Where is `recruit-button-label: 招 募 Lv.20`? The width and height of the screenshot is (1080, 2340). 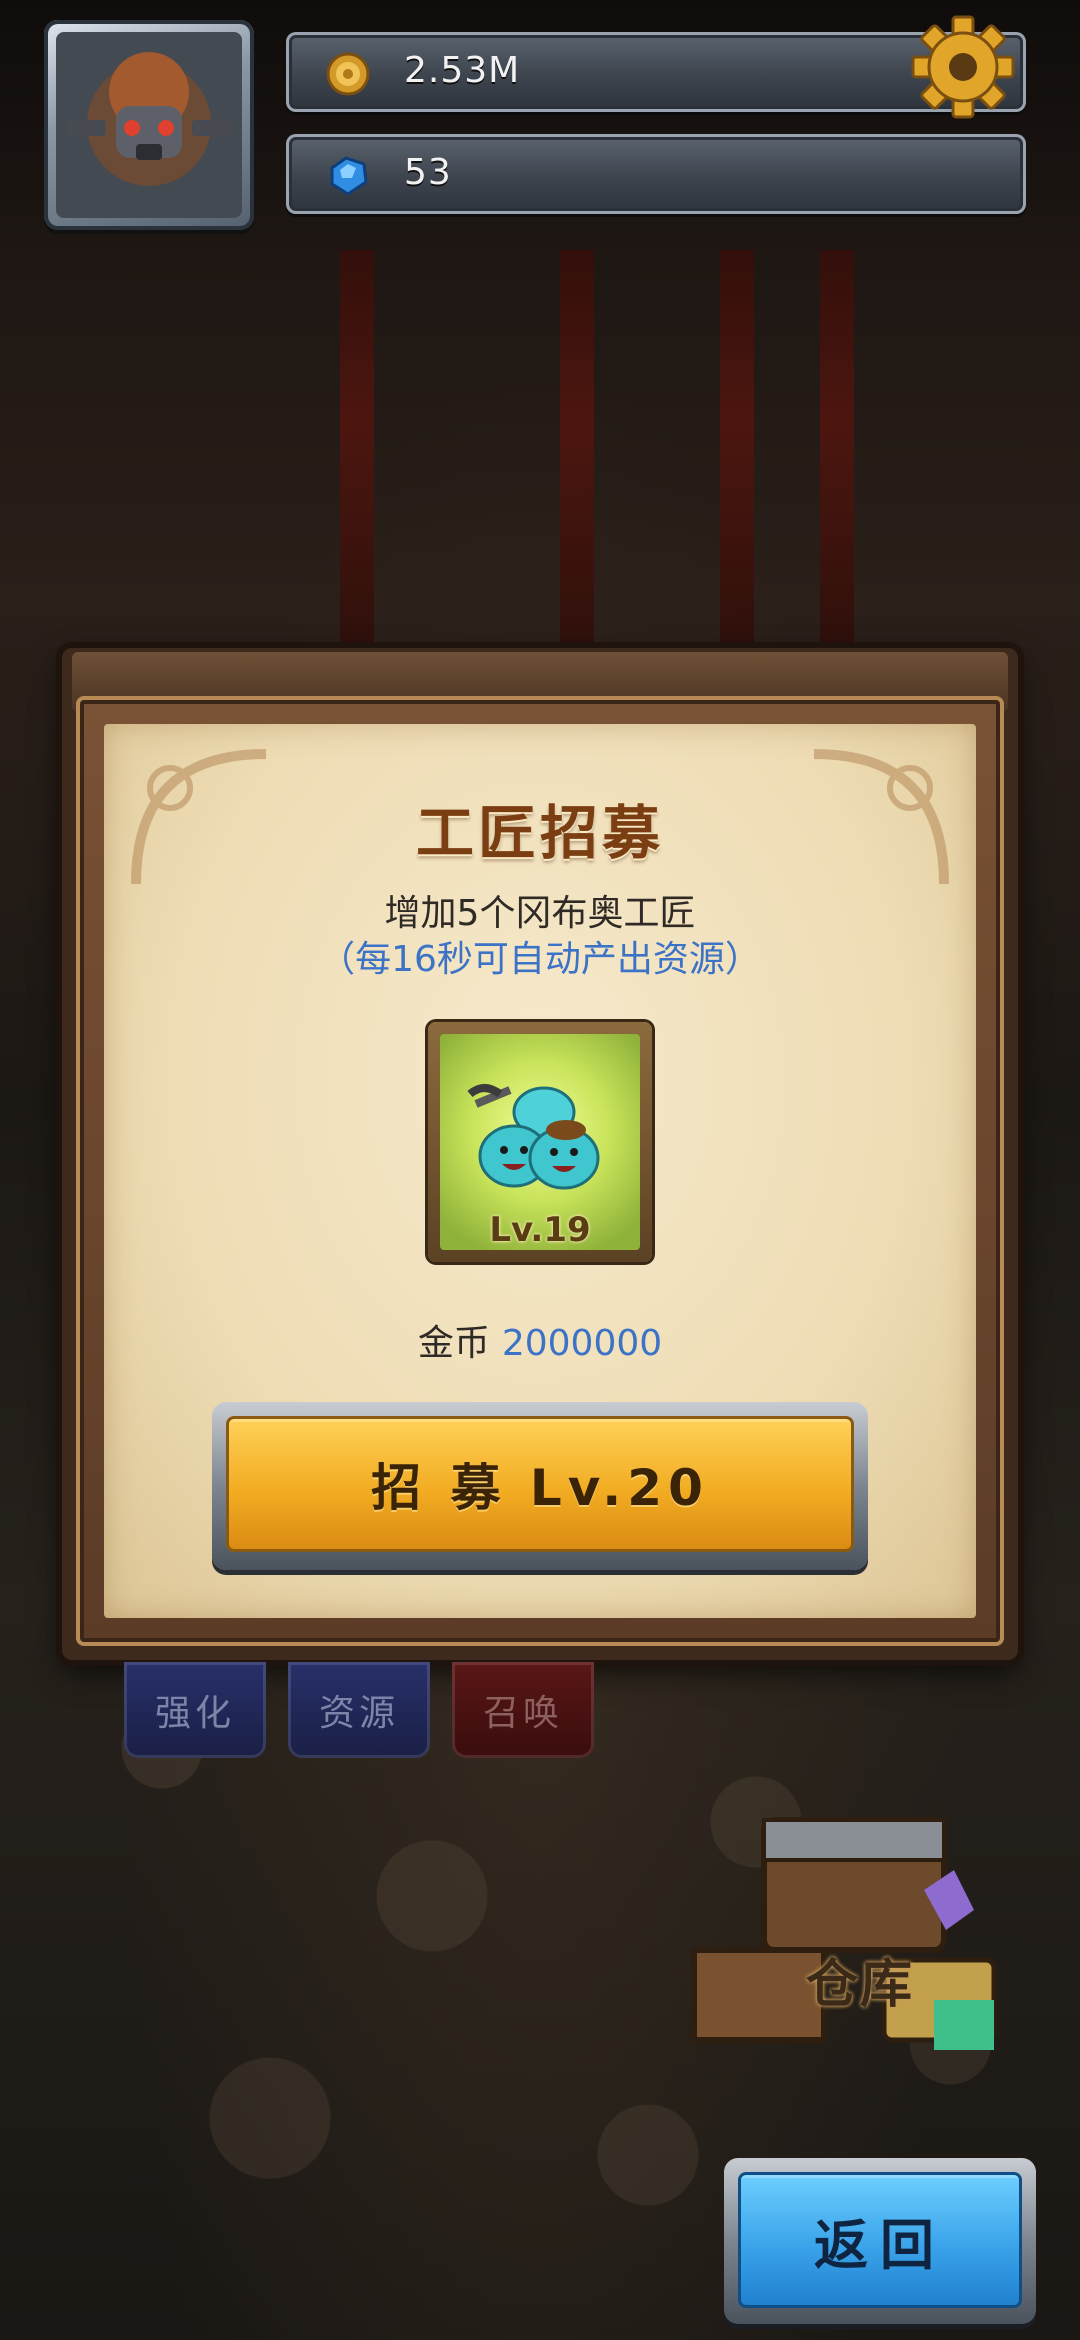
recruit-button-label: 招 募 Lv.20 is located at coordinates (540, 1488).